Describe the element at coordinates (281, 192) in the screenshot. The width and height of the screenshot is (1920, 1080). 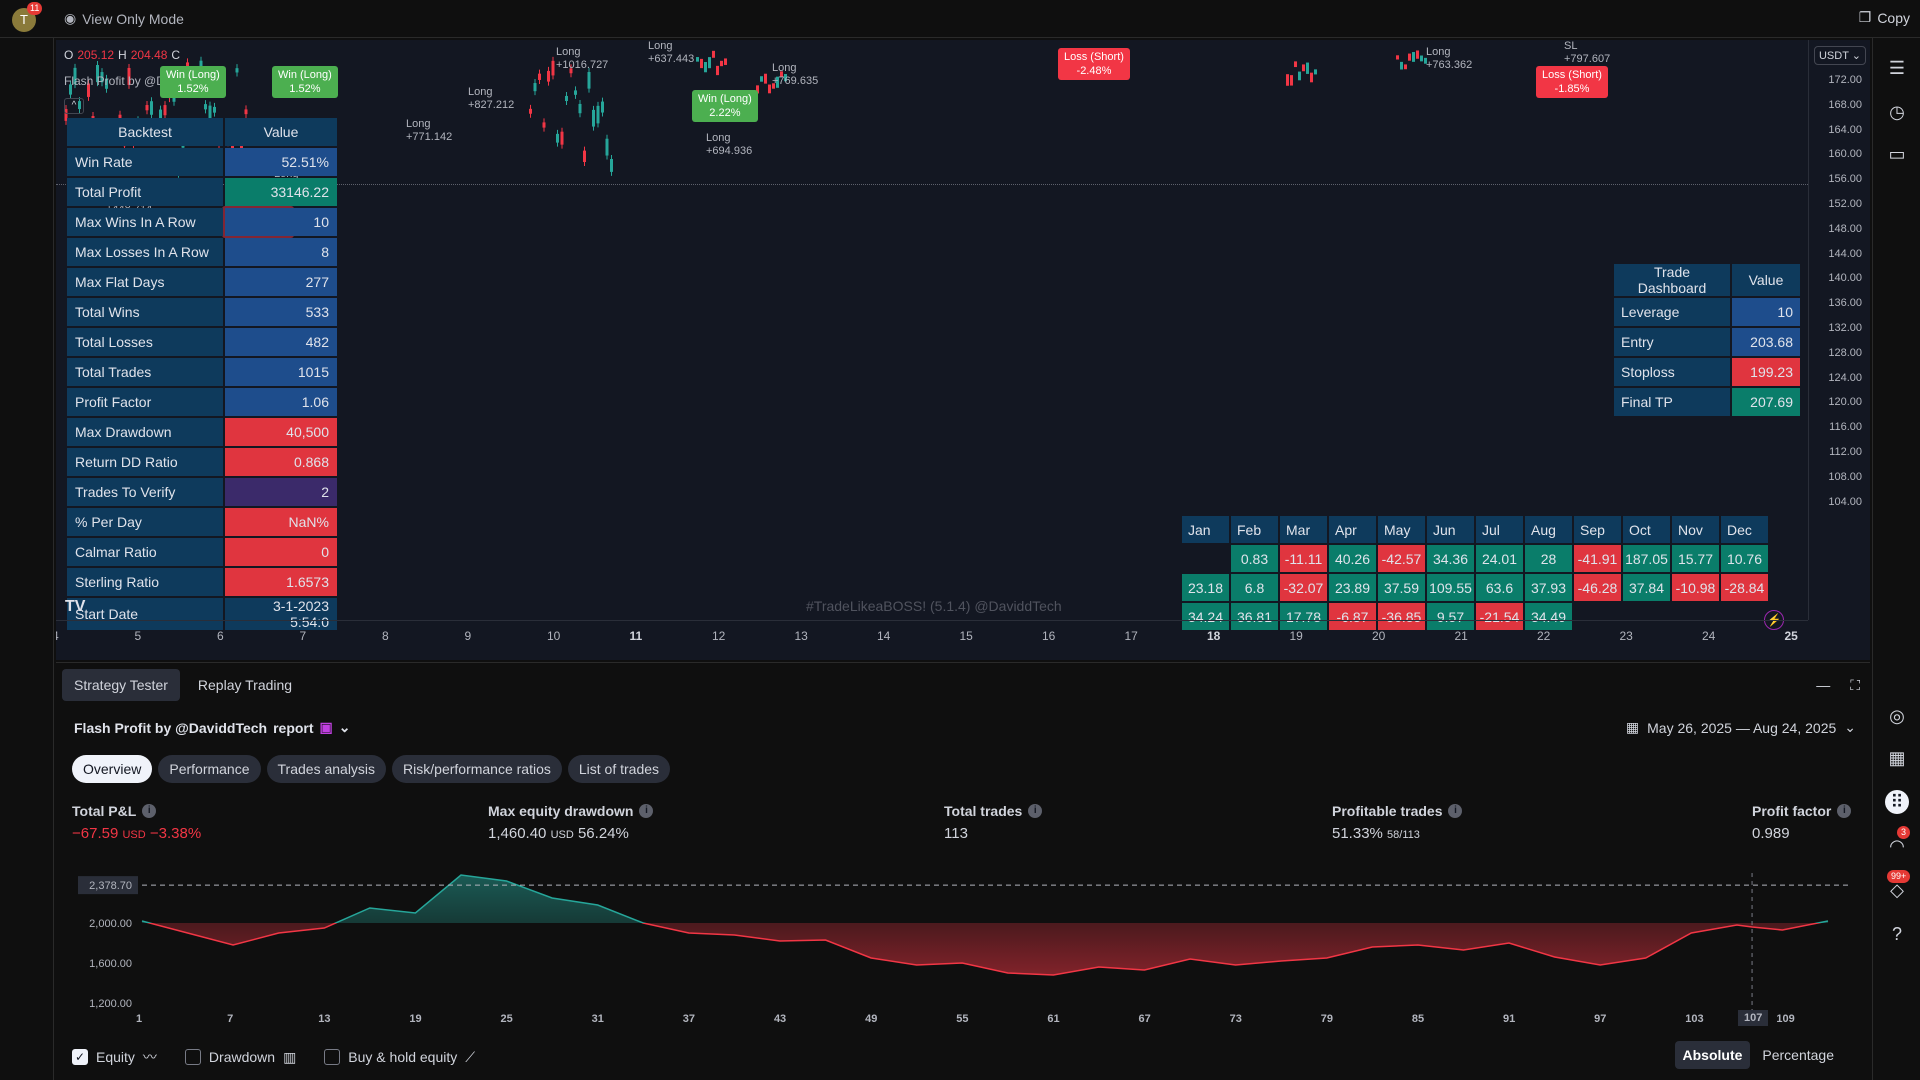
I see `backtest-value: 33146.22` at that location.